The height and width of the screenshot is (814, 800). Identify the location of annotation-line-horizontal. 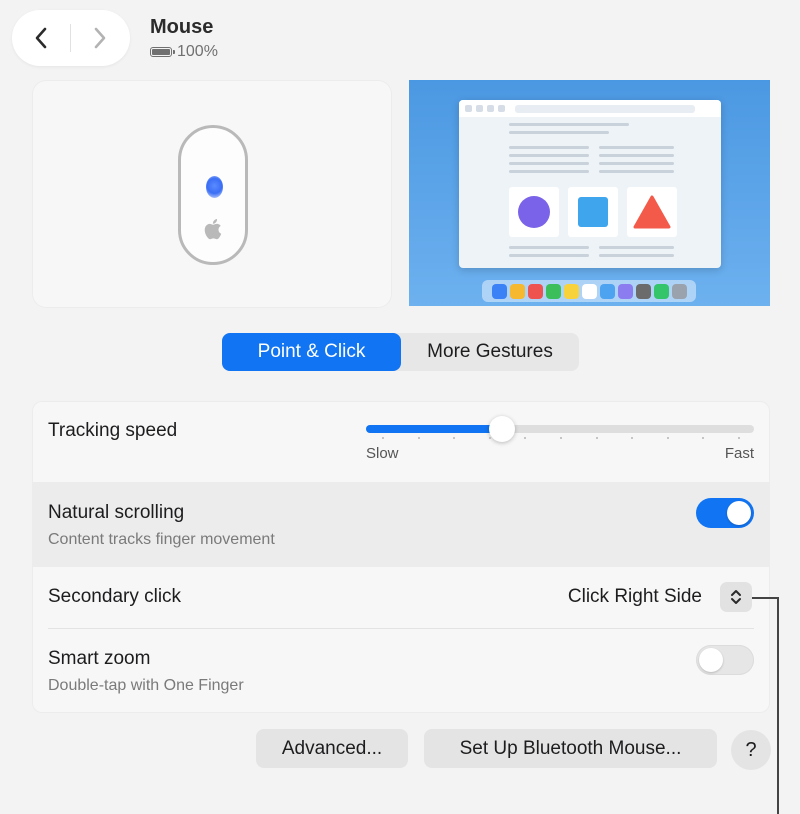
(765, 598).